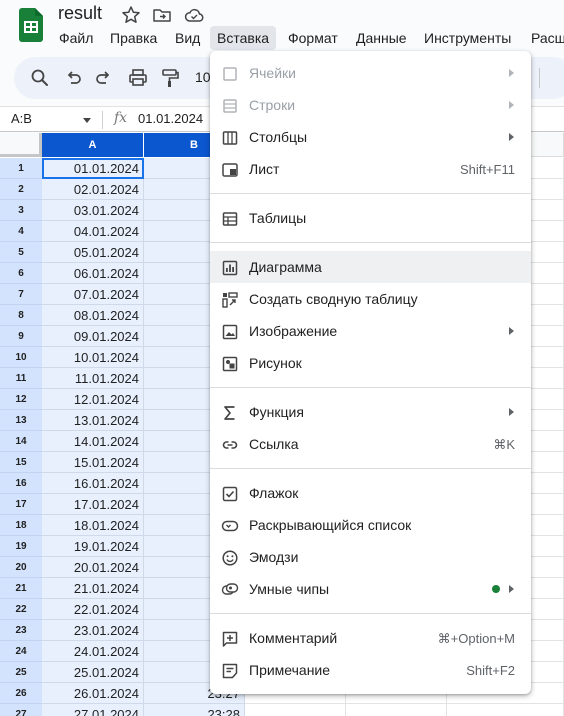  I want to click on menu-item-chart: Диаграмма, so click(370, 267).